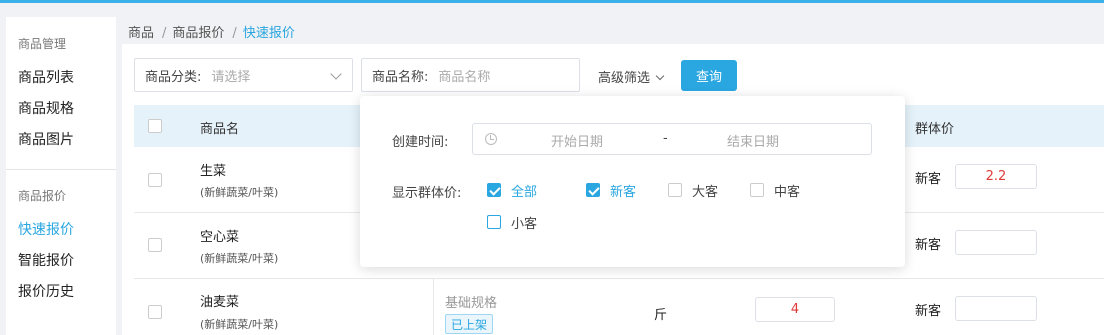 The height and width of the screenshot is (335, 1104). What do you see at coordinates (427, 193) in the screenshot?
I see `show-group-price-label: 显示群体价:` at bounding box center [427, 193].